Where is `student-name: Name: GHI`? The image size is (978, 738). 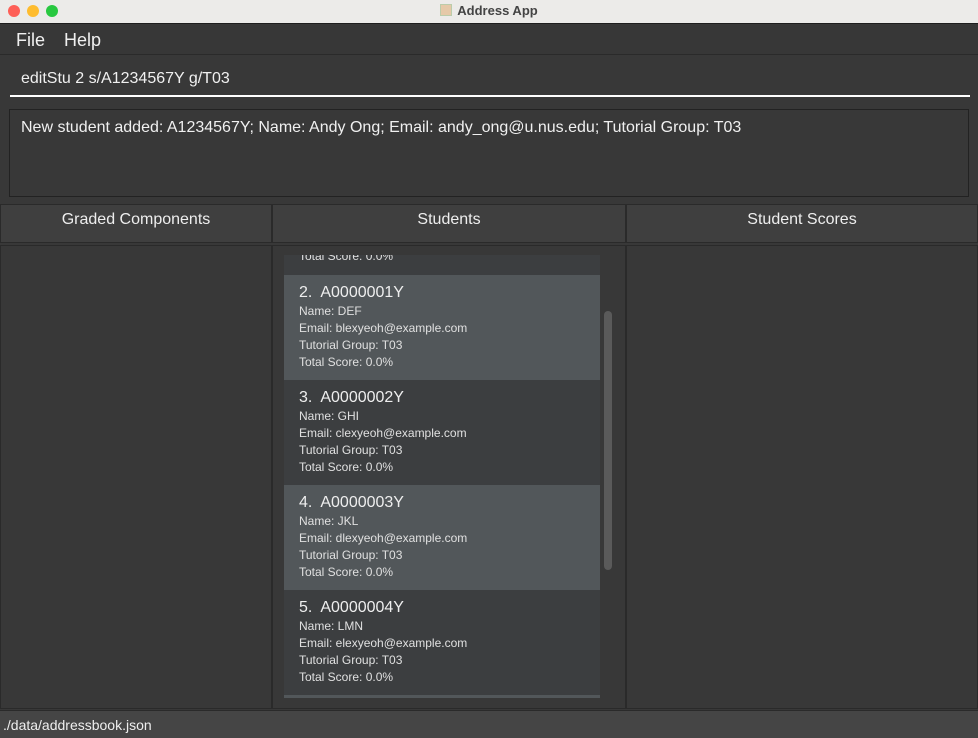
student-name: Name: GHI is located at coordinates (329, 416).